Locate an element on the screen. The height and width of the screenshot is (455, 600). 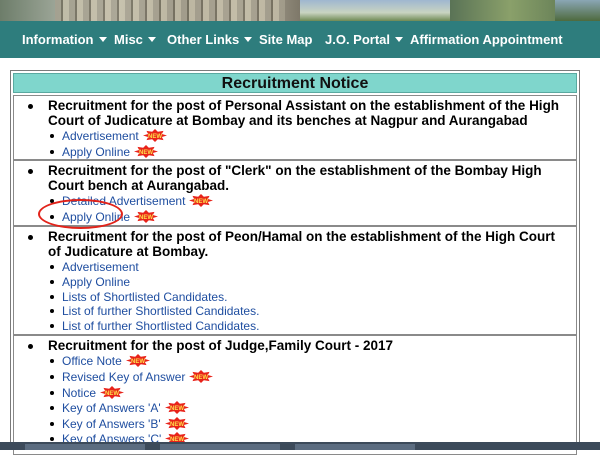
taskbar is located at coordinates (300, 446).